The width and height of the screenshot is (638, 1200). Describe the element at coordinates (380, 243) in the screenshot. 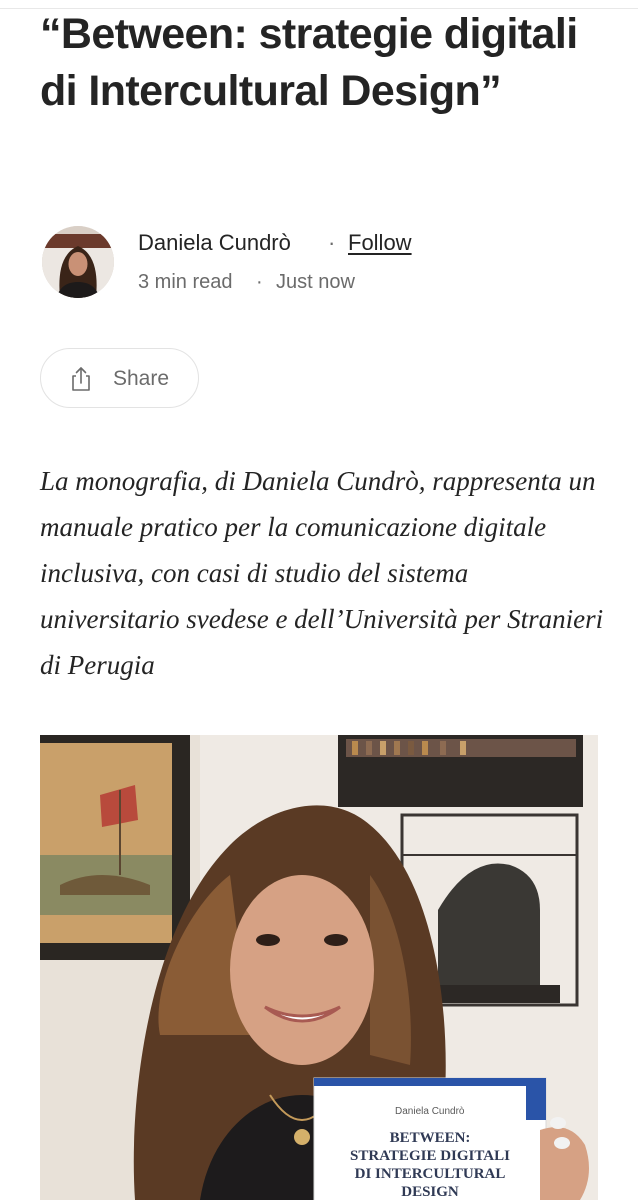

I see `follow-link: Follow` at that location.